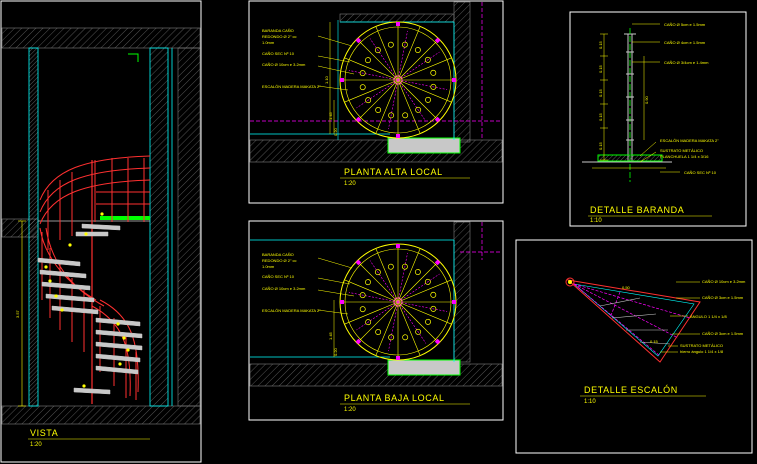  I want to click on pb-dim-0: 1.45, so click(330, 335).